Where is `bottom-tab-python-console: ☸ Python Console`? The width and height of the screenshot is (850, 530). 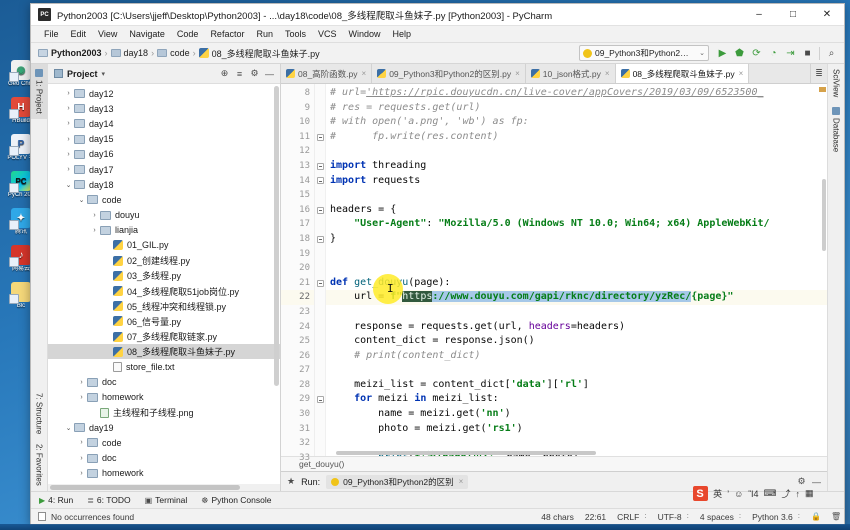
bottom-tab-python-console: ☸ Python Console is located at coordinates (236, 500).